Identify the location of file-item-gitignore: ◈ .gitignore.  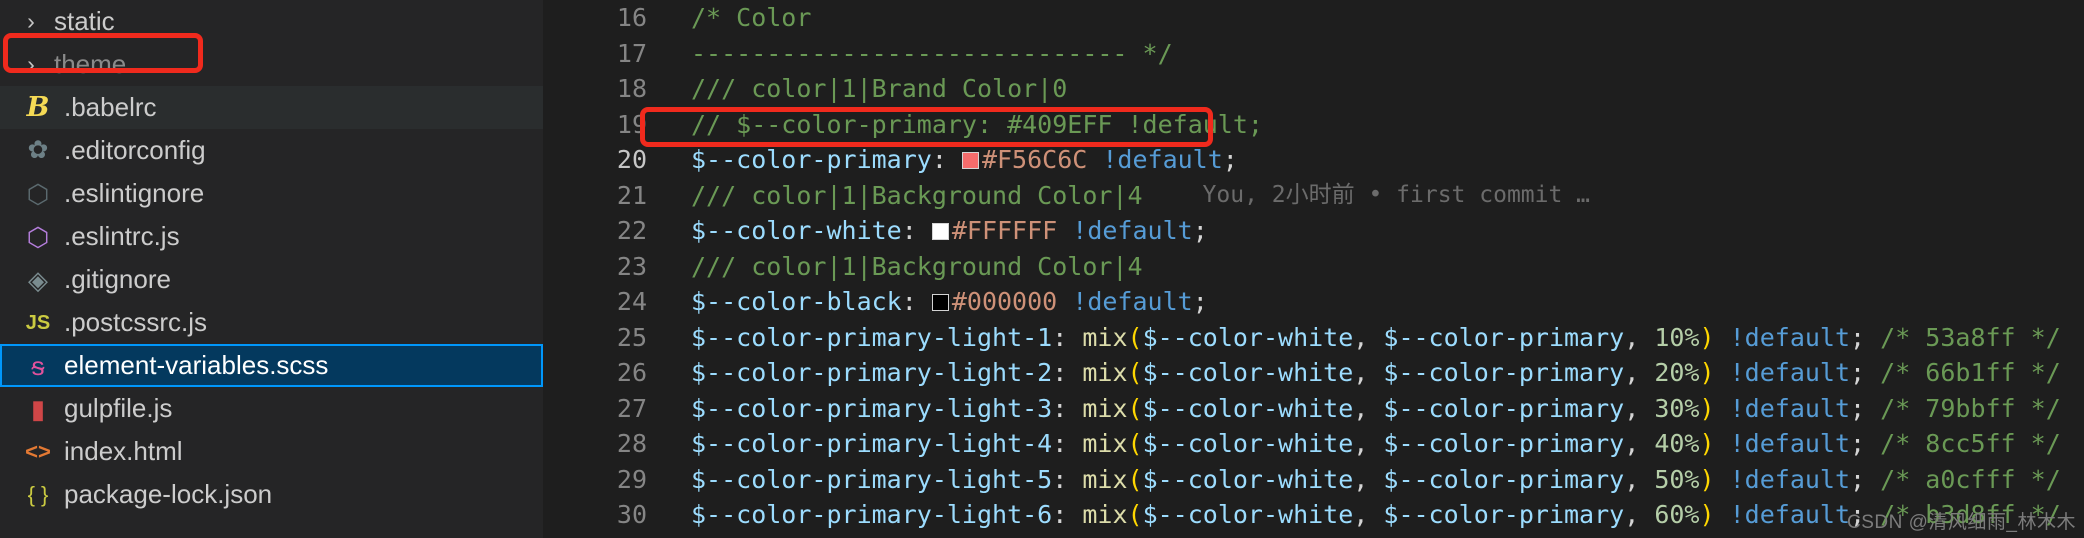
(271, 279).